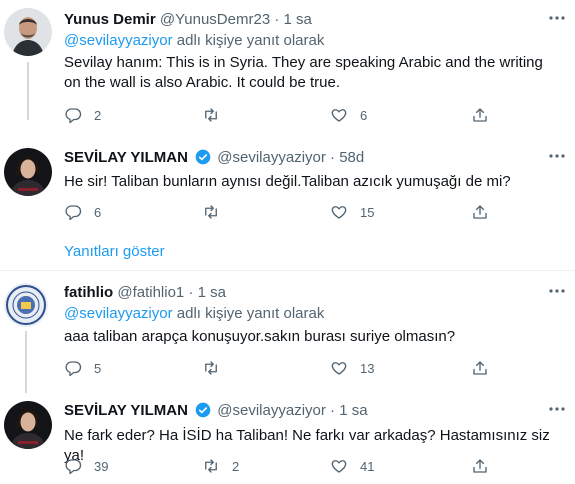 The height and width of the screenshot is (484, 575). Describe the element at coordinates (98, 368) in the screenshot. I see `reply-count: 5` at that location.